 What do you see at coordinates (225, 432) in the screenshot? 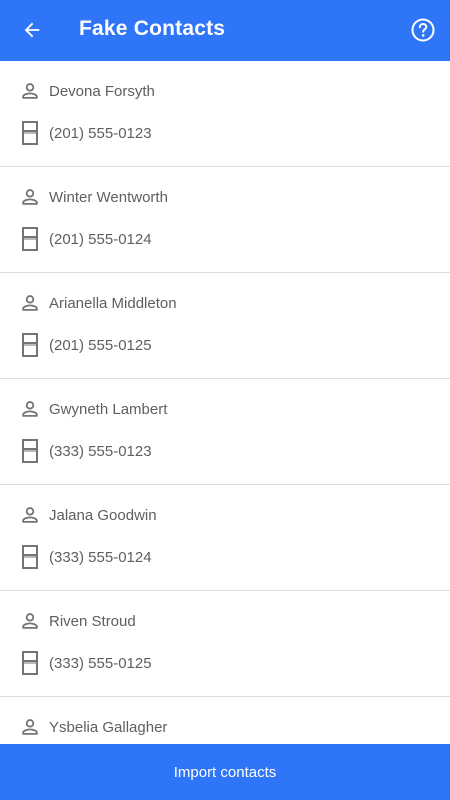
I see `contact-item: Gwyneth Lambert (333) 555-0123` at bounding box center [225, 432].